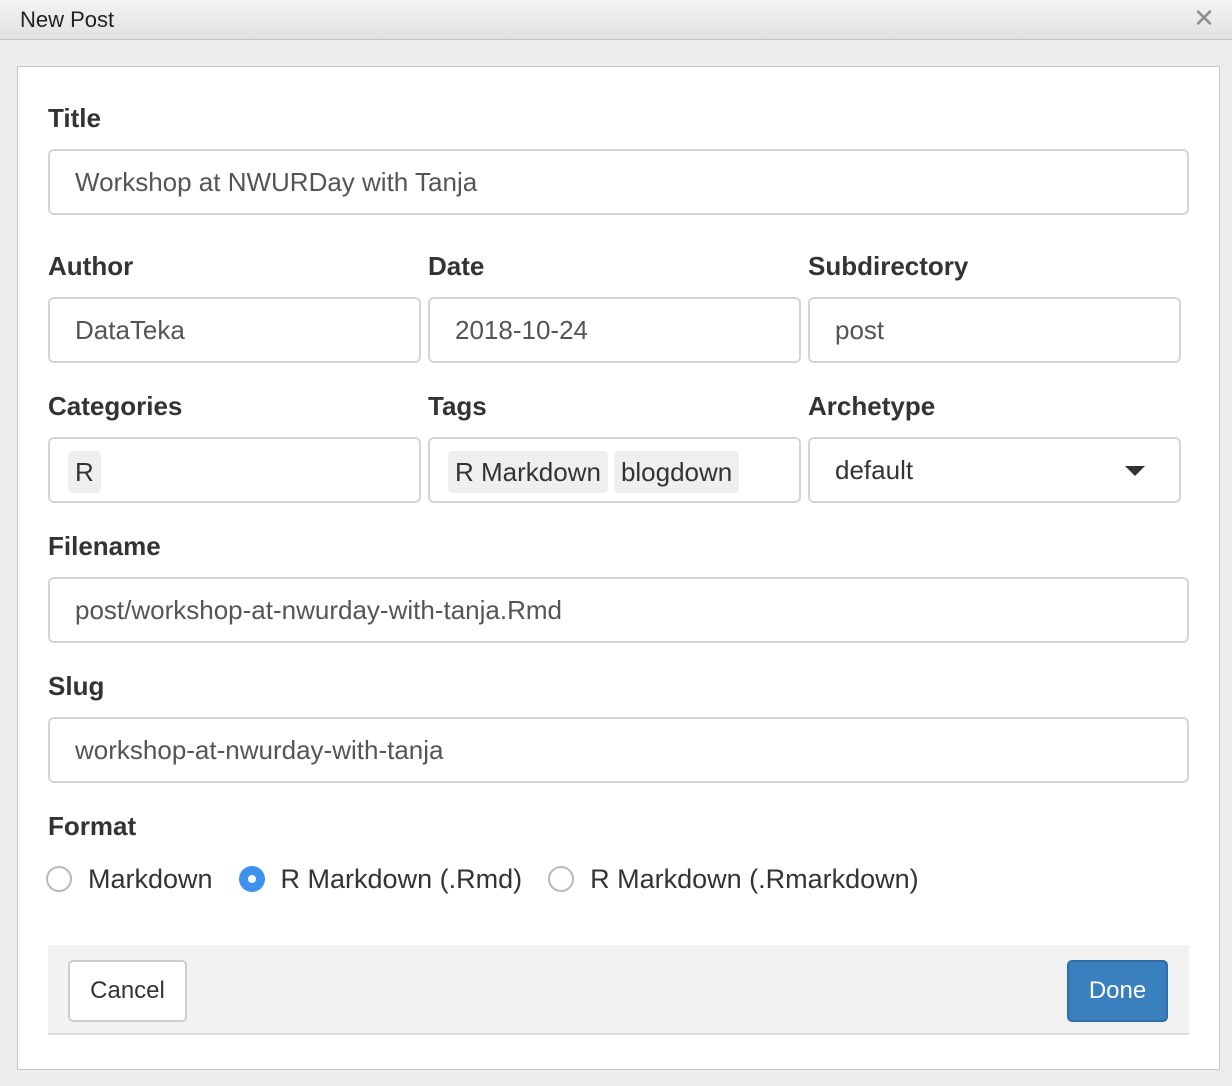 This screenshot has width=1232, height=1086. Describe the element at coordinates (1204, 18) in the screenshot. I see `close-icon: ✕` at that location.